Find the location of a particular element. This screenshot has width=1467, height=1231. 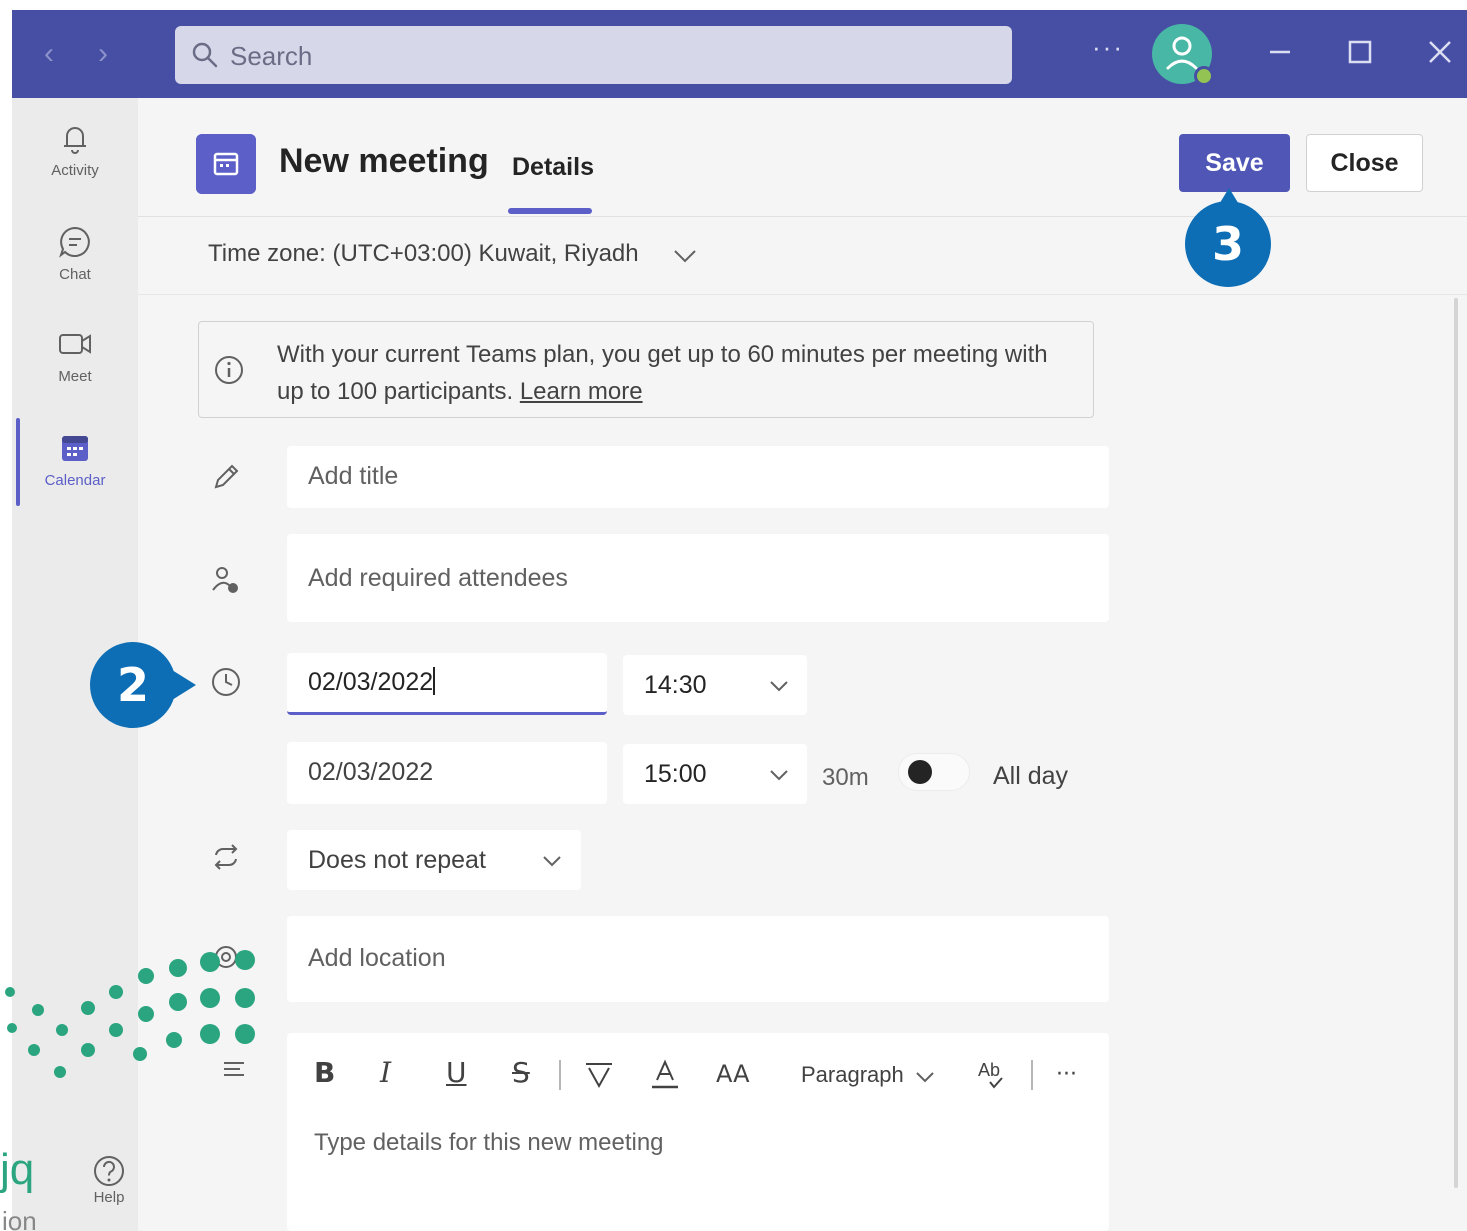

title-input: Add title is located at coordinates (698, 477).